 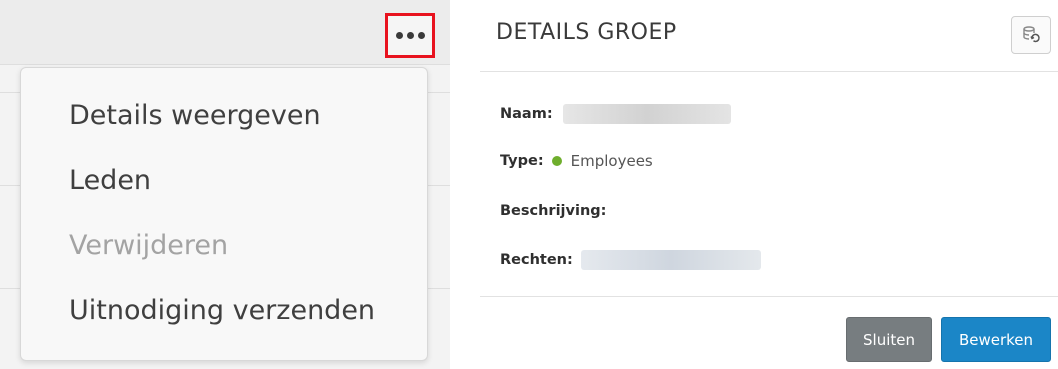 What do you see at coordinates (522, 161) in the screenshot?
I see `type-label: Type:` at bounding box center [522, 161].